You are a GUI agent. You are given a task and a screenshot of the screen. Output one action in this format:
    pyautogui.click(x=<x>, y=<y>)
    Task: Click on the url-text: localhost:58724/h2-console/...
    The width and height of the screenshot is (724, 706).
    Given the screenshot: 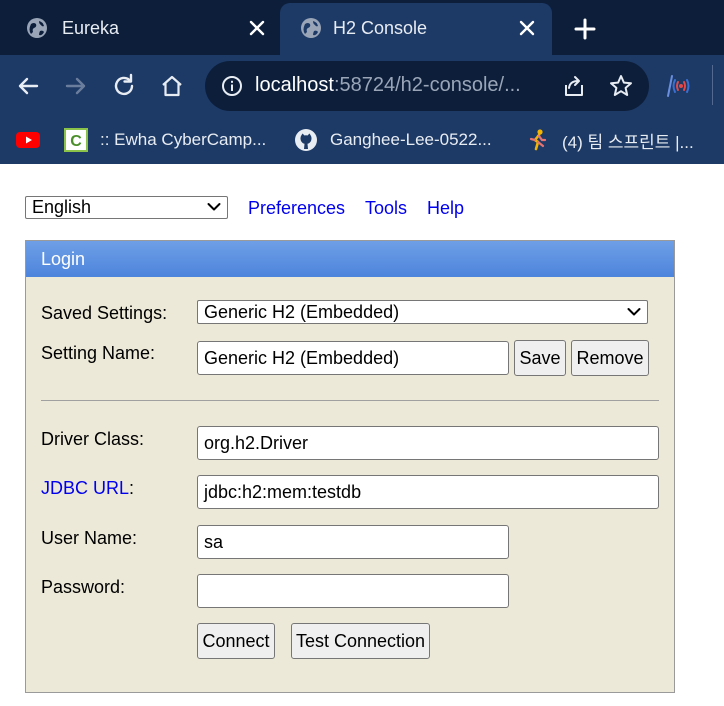 What is the action you would take?
    pyautogui.click(x=388, y=85)
    